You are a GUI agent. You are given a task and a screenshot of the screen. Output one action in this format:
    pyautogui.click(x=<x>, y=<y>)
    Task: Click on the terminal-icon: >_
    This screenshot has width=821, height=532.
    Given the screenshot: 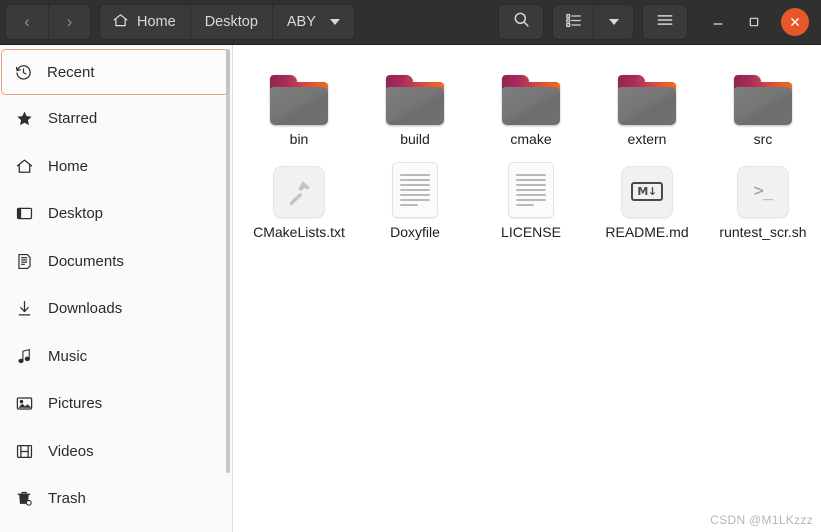 What is the action you would take?
    pyautogui.click(x=763, y=187)
    